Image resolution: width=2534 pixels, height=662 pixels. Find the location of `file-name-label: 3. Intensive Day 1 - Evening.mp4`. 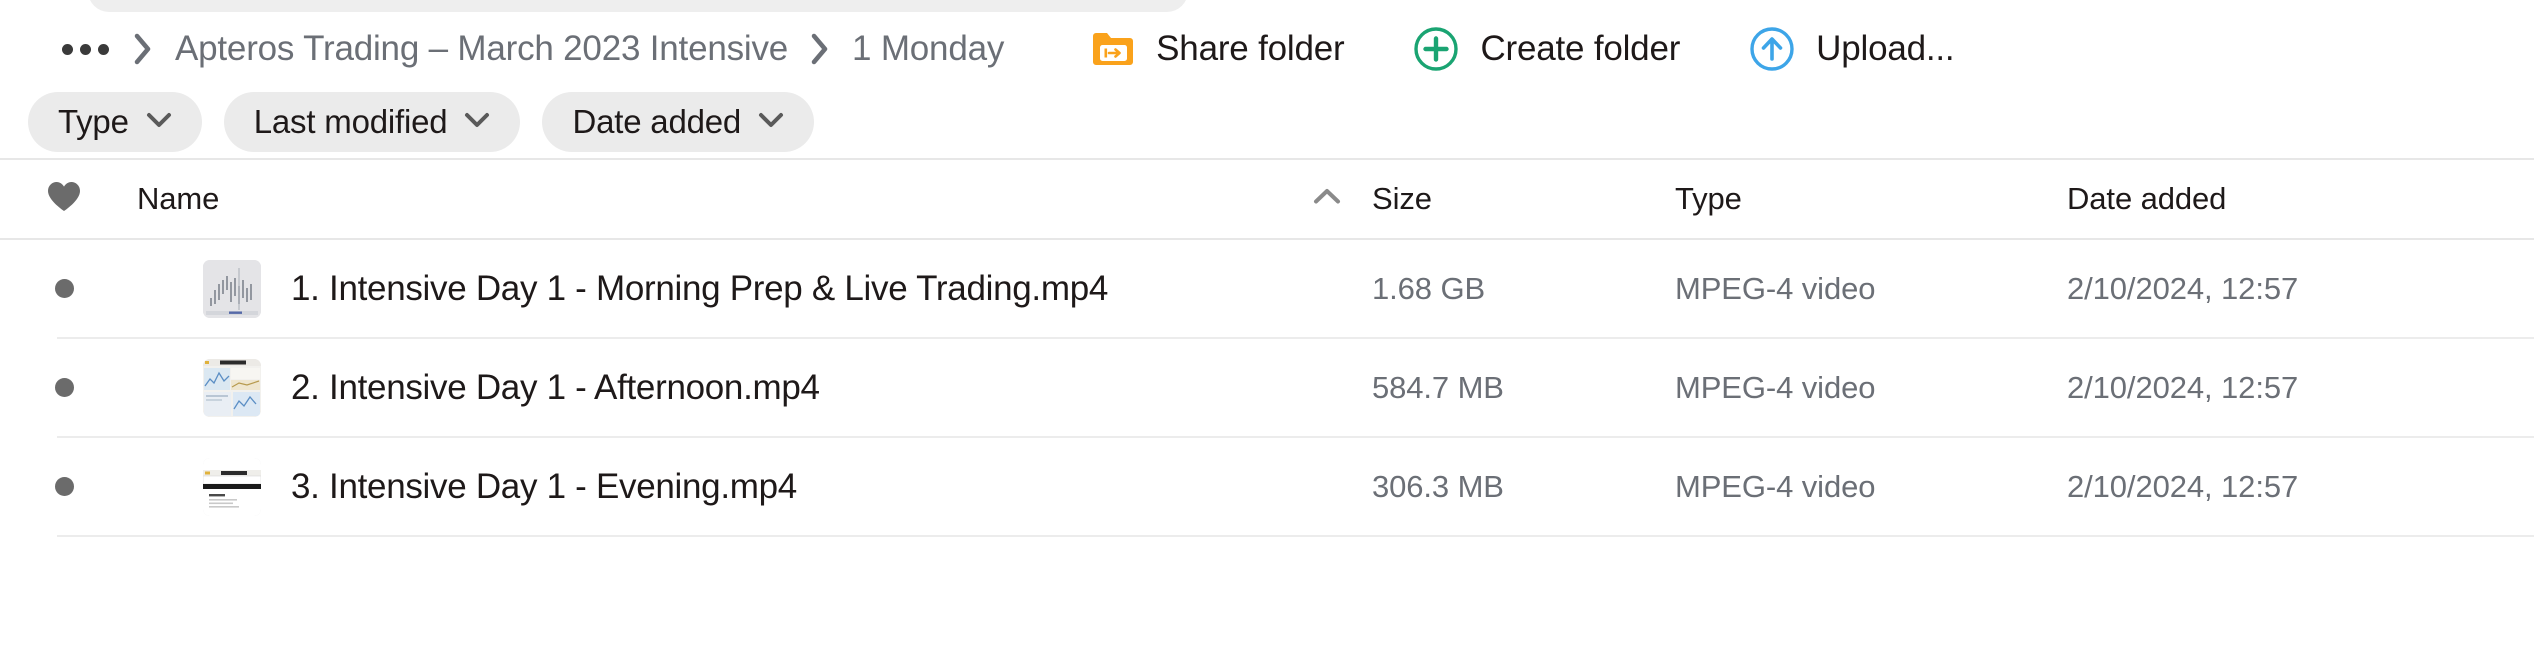

file-name-label: 3. Intensive Day 1 - Evening.mp4 is located at coordinates (544, 486).